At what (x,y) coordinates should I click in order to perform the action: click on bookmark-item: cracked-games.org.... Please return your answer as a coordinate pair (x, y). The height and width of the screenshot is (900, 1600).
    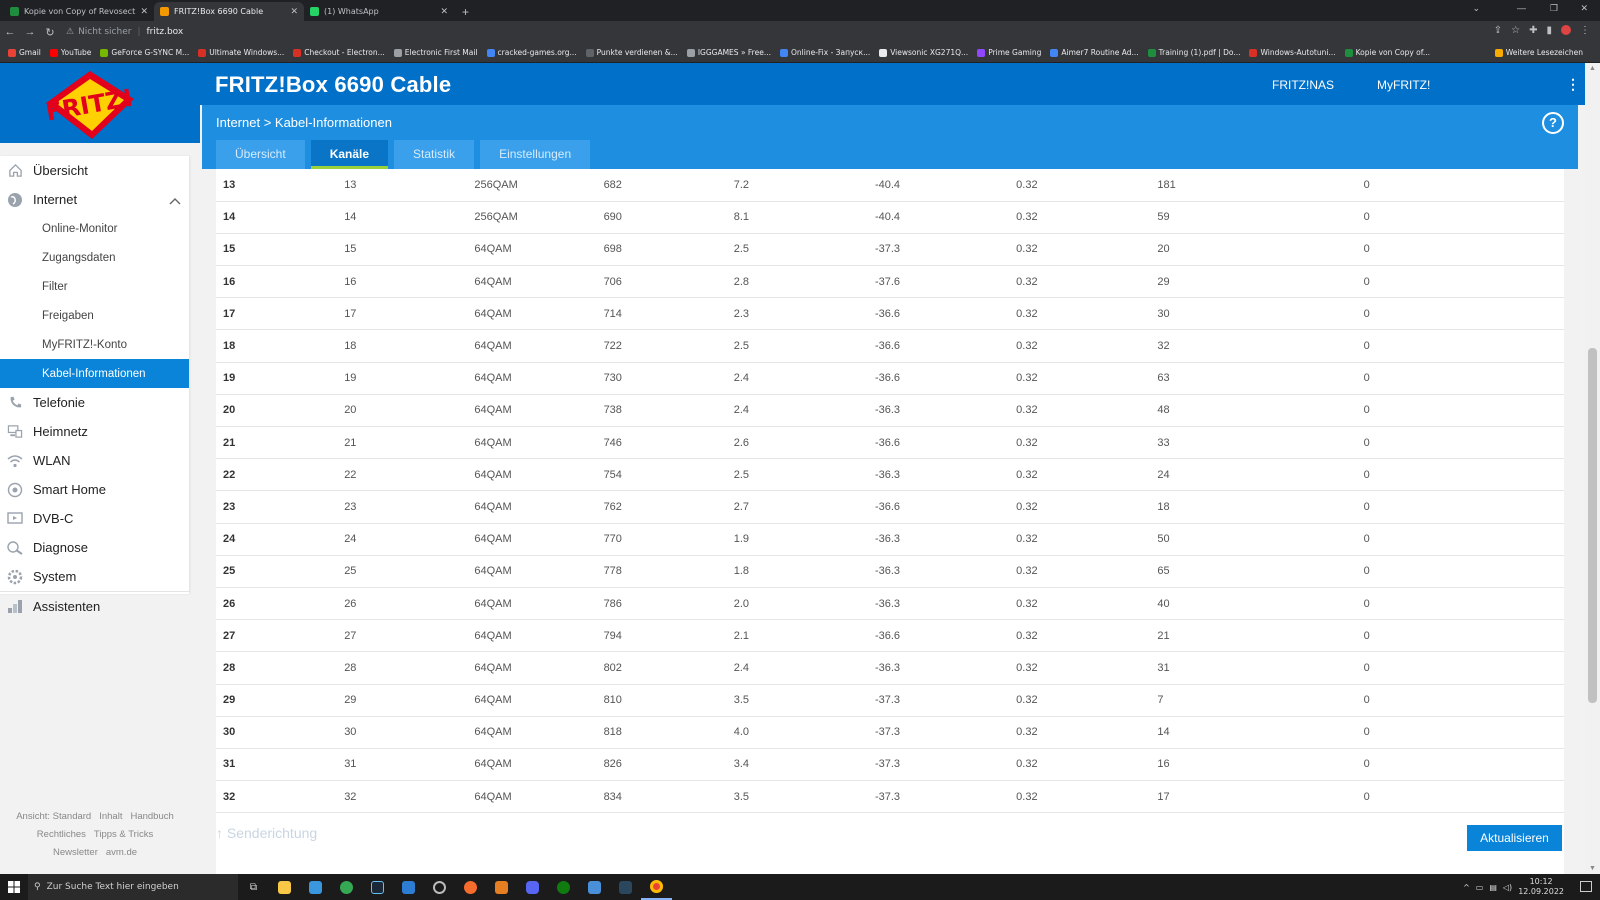
    Looking at the image, I should click on (531, 52).